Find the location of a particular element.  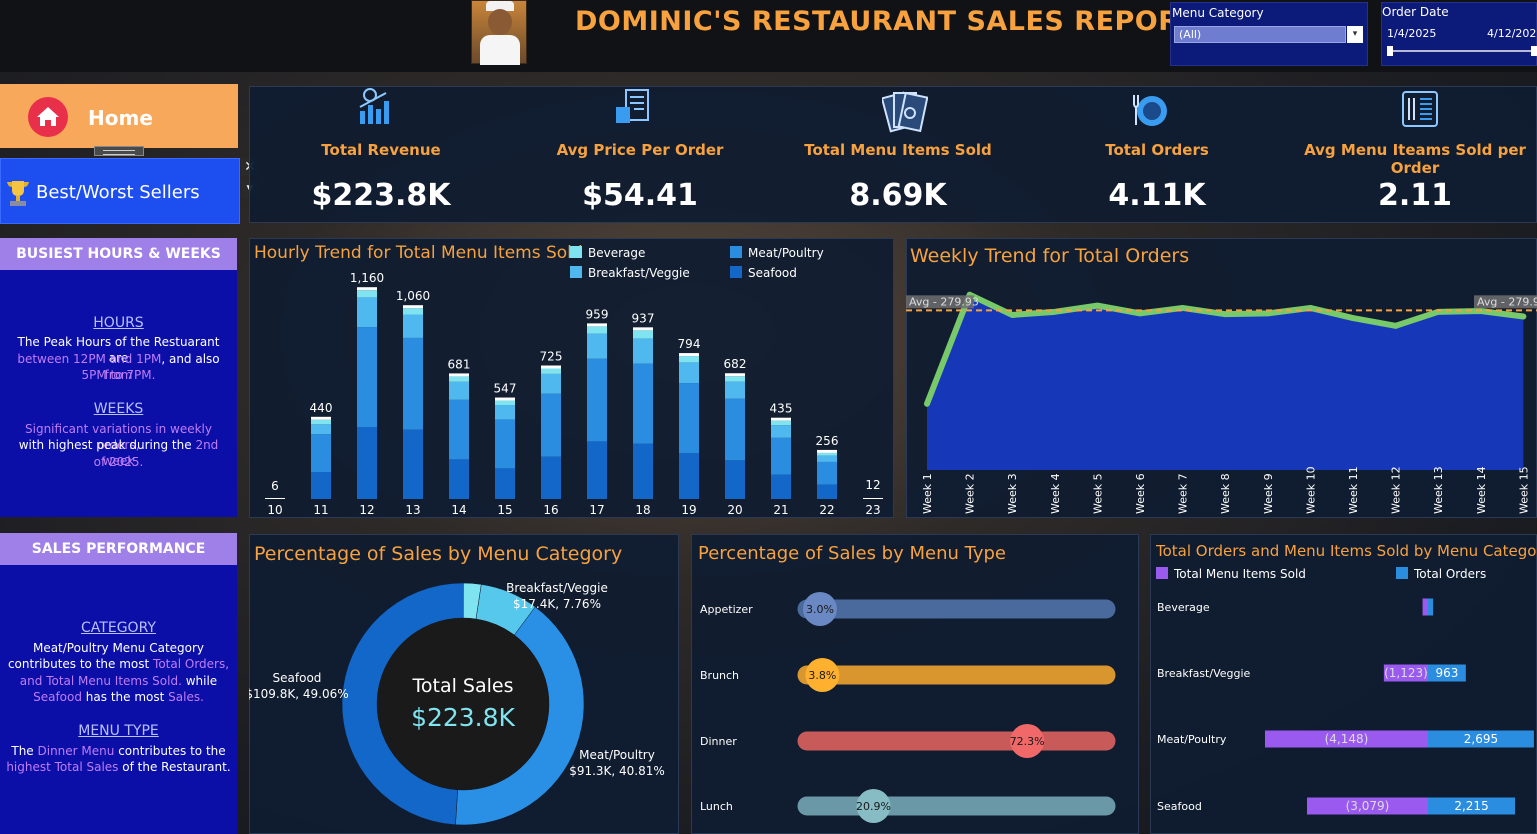

plate-icon is located at coordinates (1150, 109).